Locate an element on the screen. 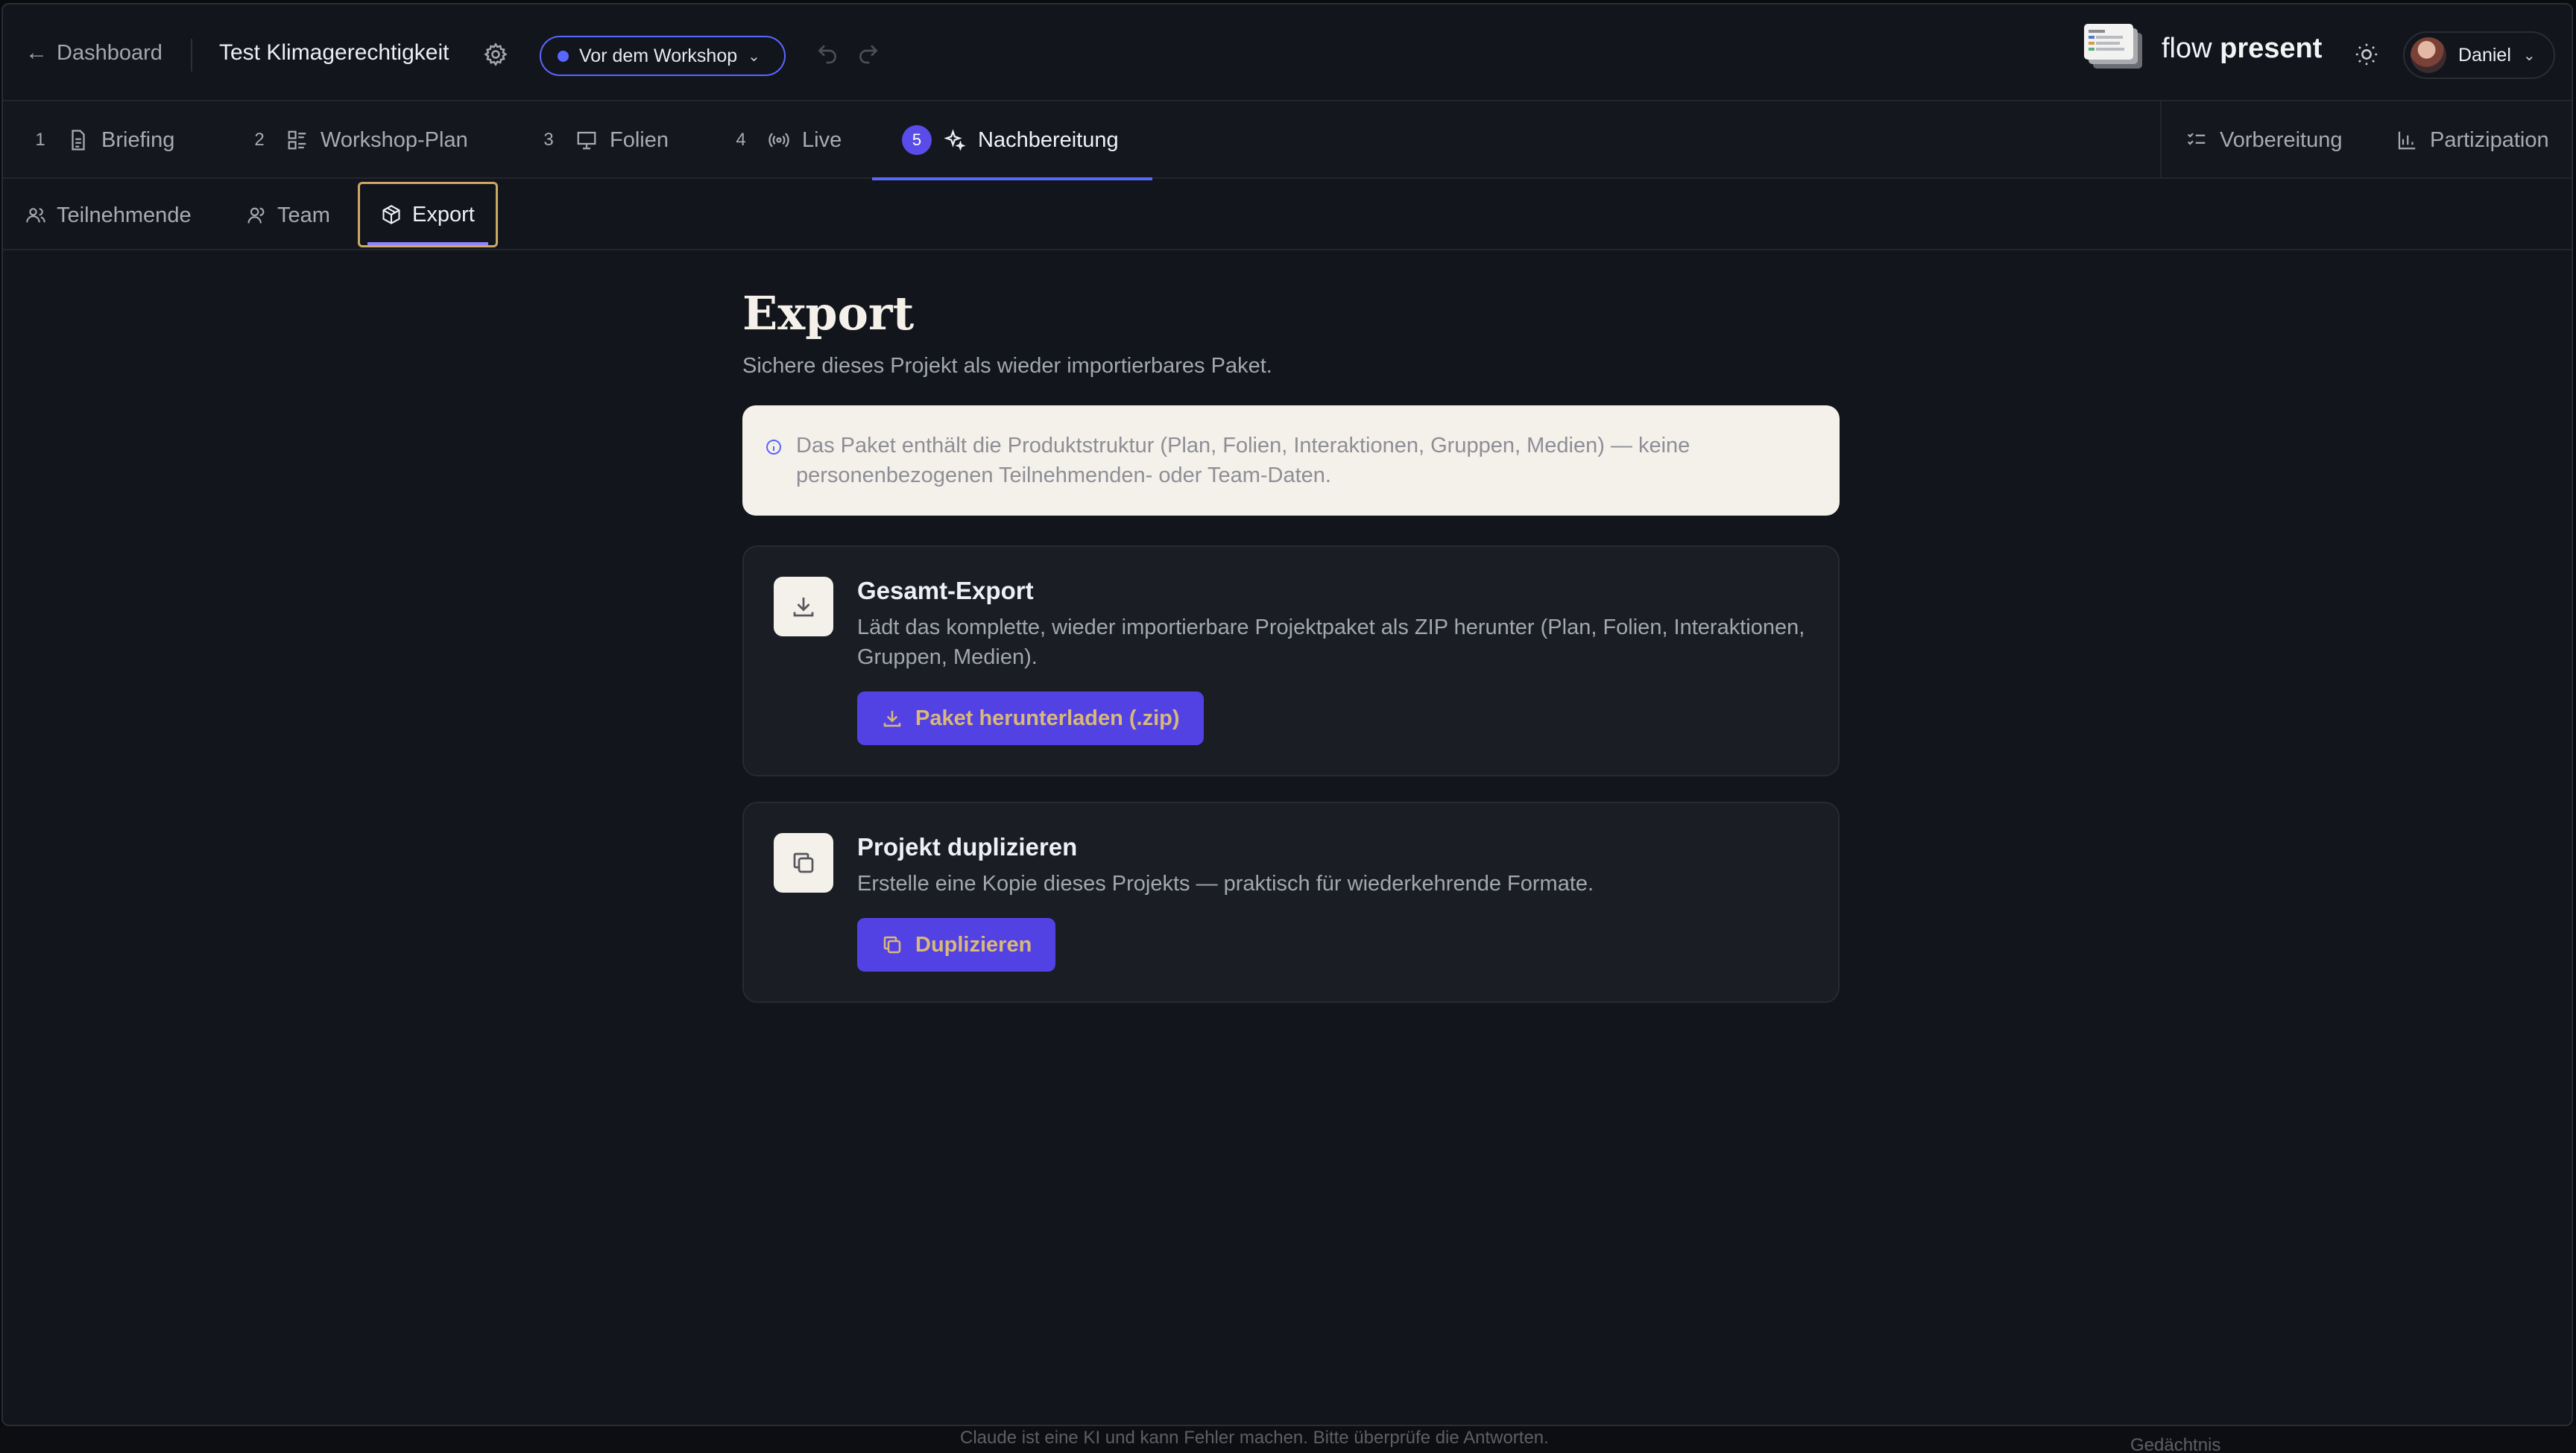 This screenshot has width=2576, height=1453. tab-workshop-plan: 2 Workshop-Plan is located at coordinates (367, 140).